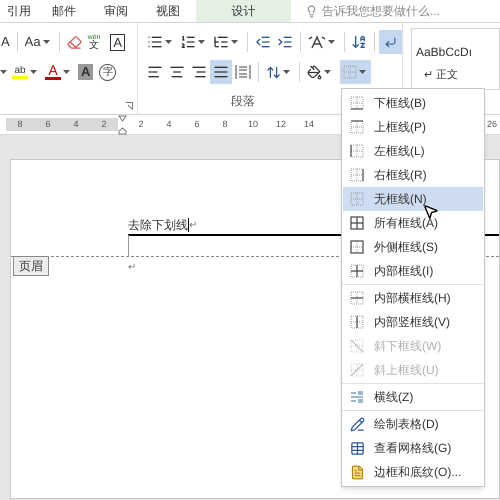 The height and width of the screenshot is (500, 500). What do you see at coordinates (85, 72) in the screenshot?
I see `character-shading-button: A` at bounding box center [85, 72].